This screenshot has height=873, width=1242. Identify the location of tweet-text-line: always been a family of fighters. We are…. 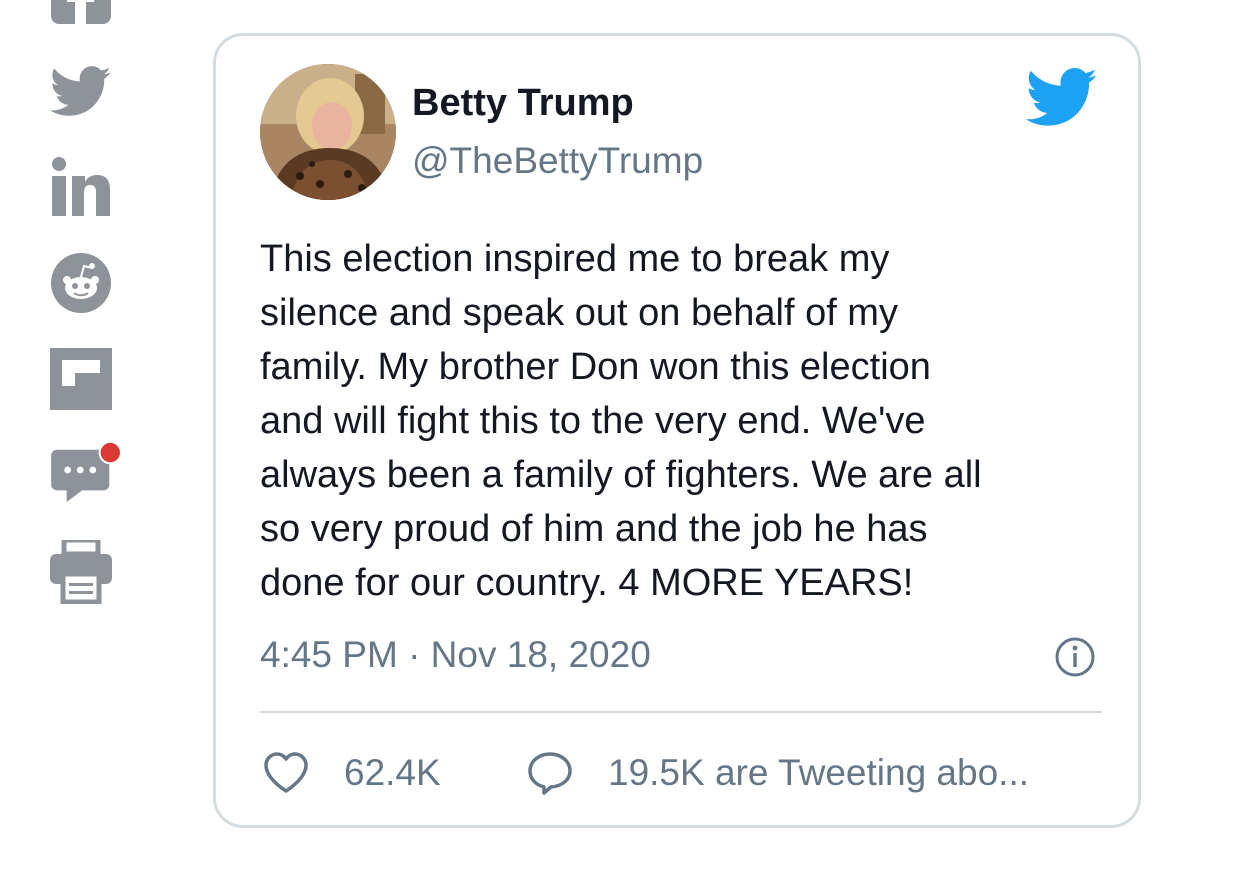
(621, 475).